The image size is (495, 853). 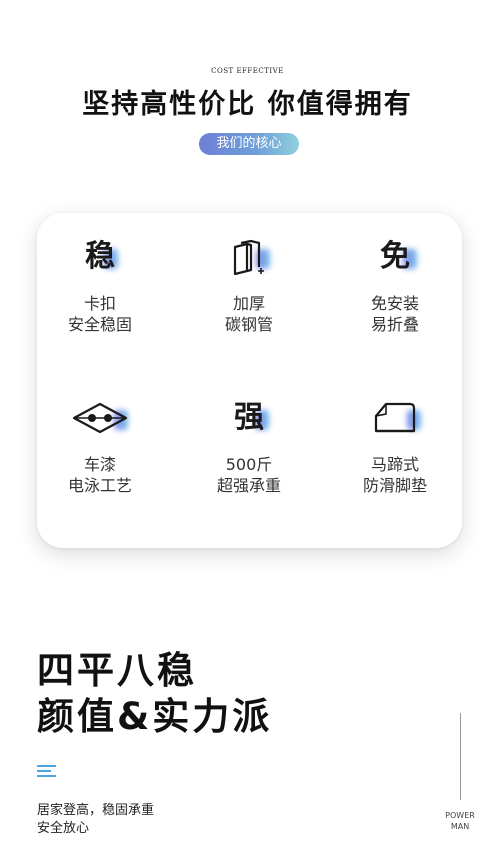 What do you see at coordinates (100, 285) in the screenshot?
I see `feature-buckle: 稳 卡扣 安全稳固` at bounding box center [100, 285].